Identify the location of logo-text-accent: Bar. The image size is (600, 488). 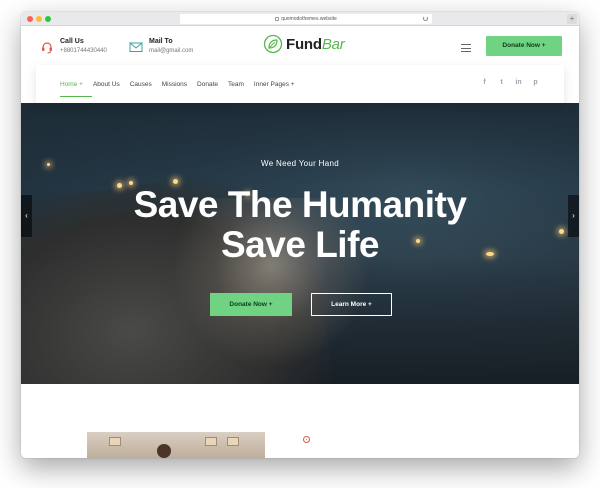
(333, 44).